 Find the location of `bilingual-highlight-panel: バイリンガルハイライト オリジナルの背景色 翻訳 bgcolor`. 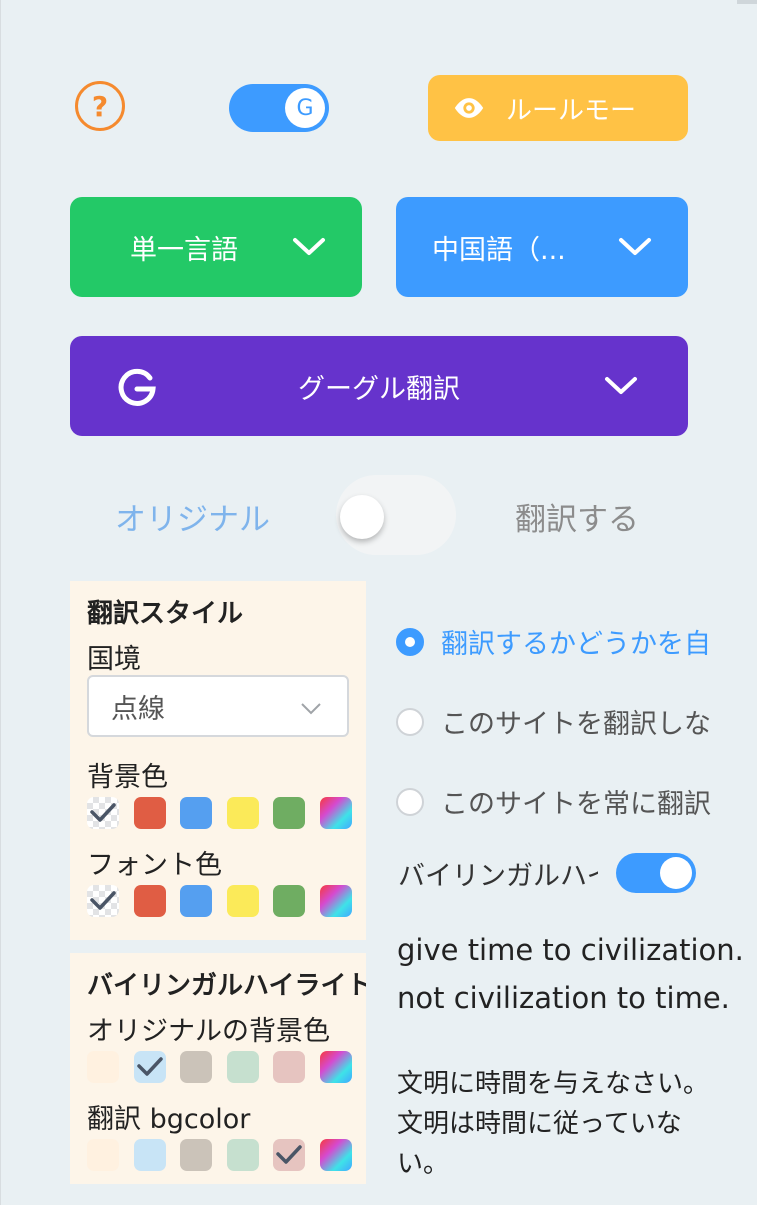

bilingual-highlight-panel: バイリンガルハイライト オリジナルの背景色 翻訳 bgcolor is located at coordinates (218, 1068).